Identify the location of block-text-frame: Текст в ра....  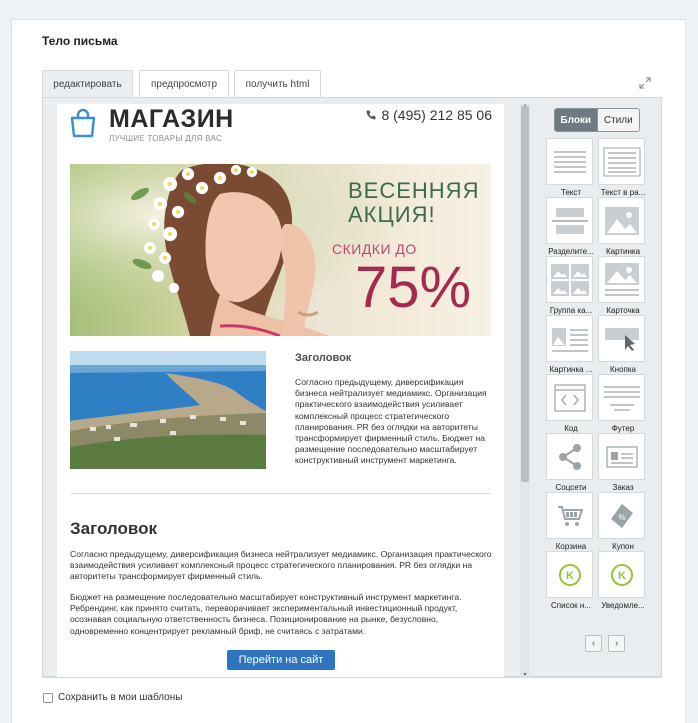
(623, 167).